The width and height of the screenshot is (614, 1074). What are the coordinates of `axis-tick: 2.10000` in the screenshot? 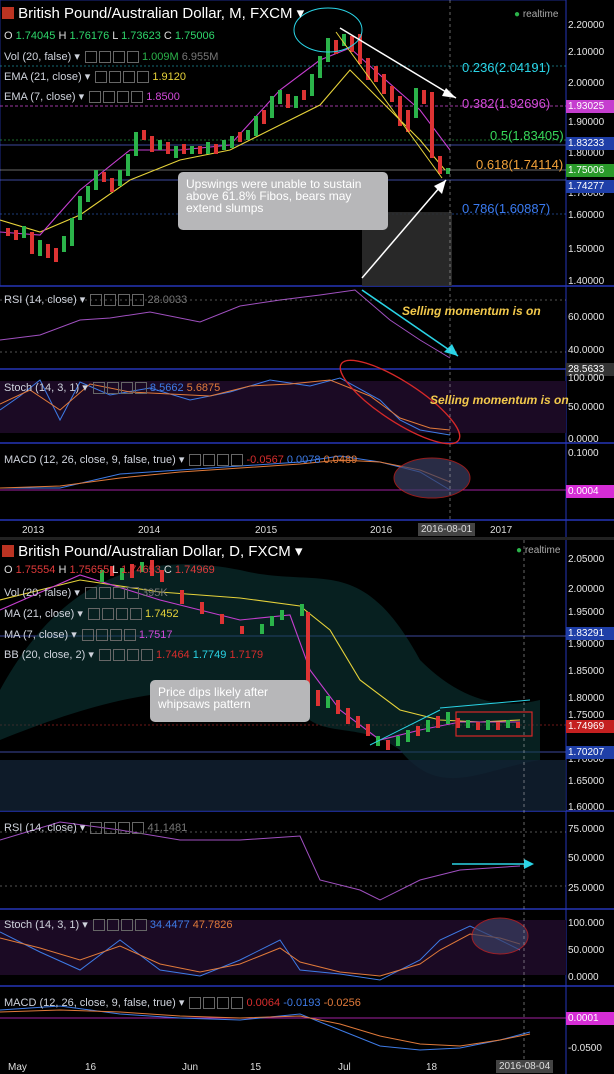 It's located at (586, 52).